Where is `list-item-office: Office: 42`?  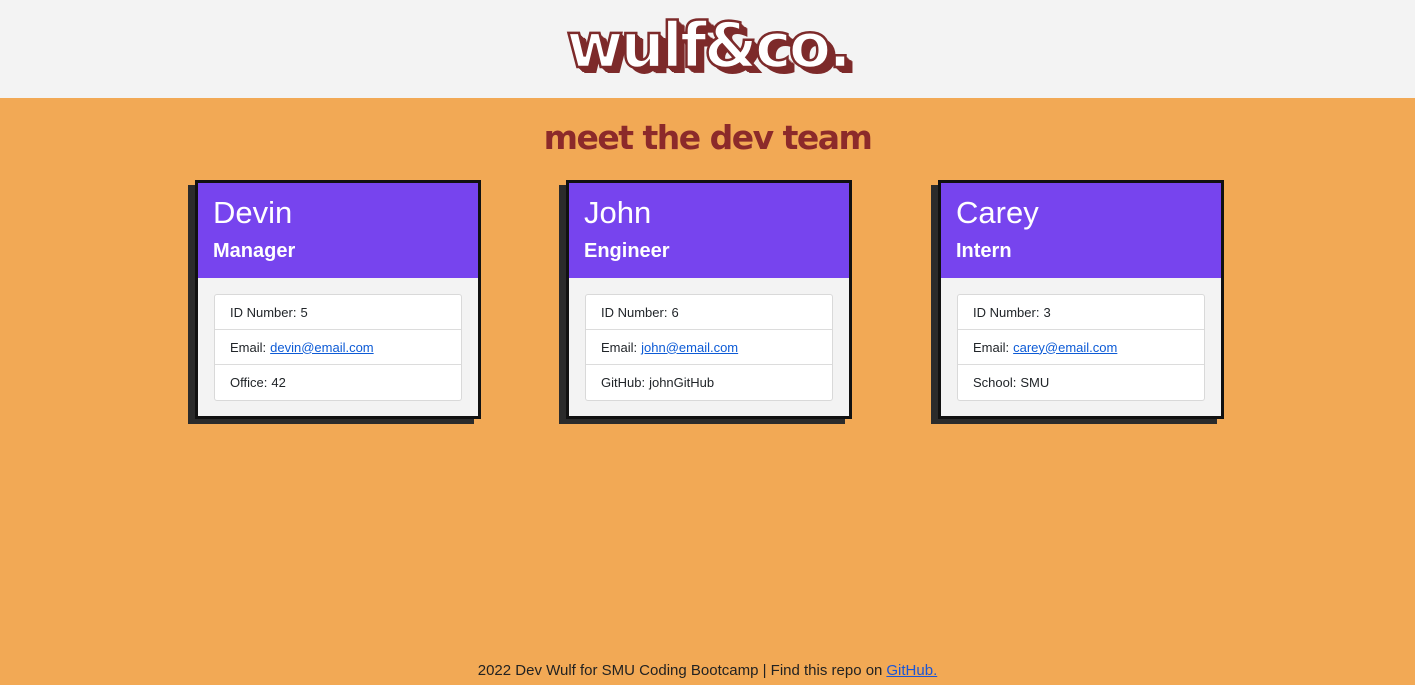 list-item-office: Office: 42 is located at coordinates (338, 382).